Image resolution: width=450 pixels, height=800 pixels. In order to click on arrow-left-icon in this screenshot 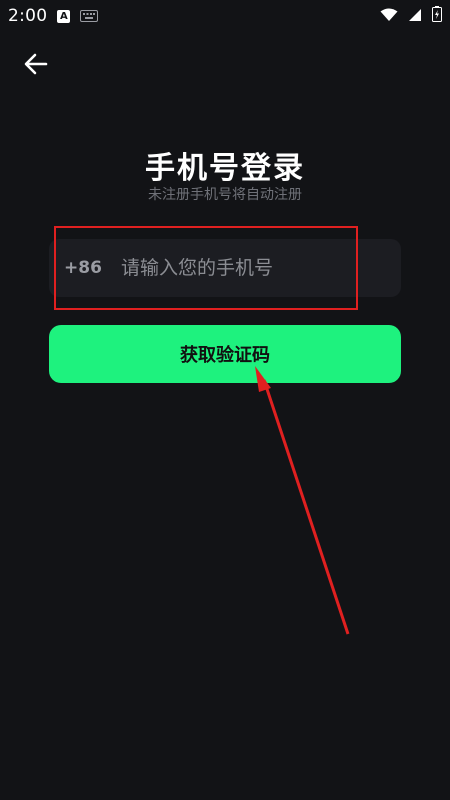, I will do `click(36, 66)`.